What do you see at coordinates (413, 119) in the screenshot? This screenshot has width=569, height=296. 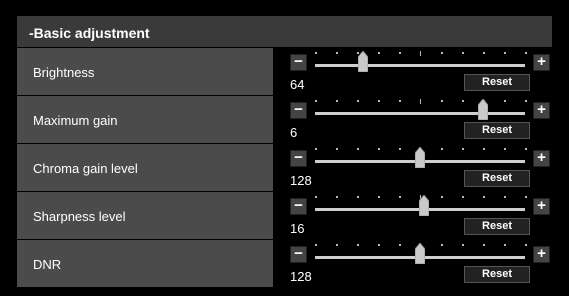 I see `slider-cell: − + 6 Reset` at bounding box center [413, 119].